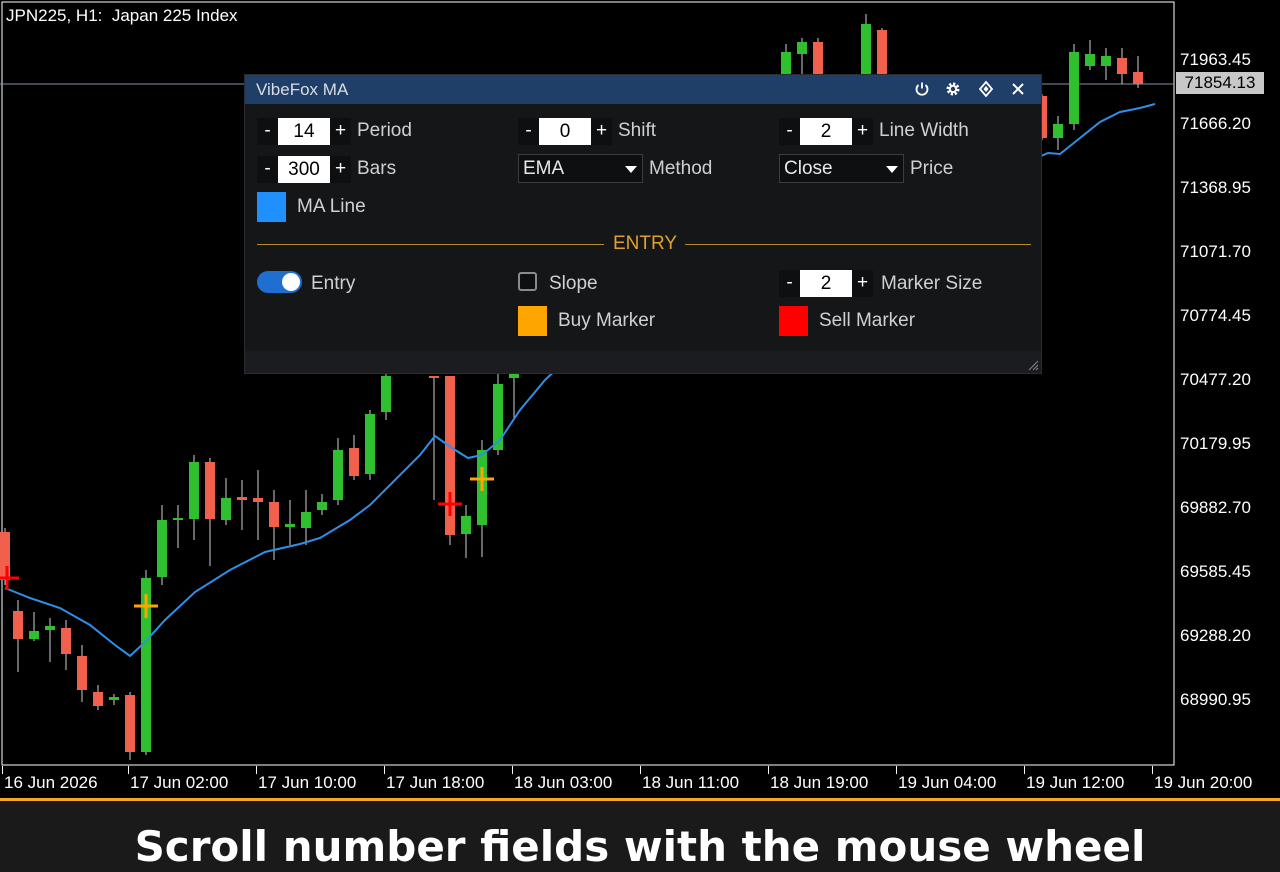 Image resolution: width=1280 pixels, height=872 pixels. Describe the element at coordinates (924, 130) in the screenshot. I see `line-width-label: Line Width` at that location.